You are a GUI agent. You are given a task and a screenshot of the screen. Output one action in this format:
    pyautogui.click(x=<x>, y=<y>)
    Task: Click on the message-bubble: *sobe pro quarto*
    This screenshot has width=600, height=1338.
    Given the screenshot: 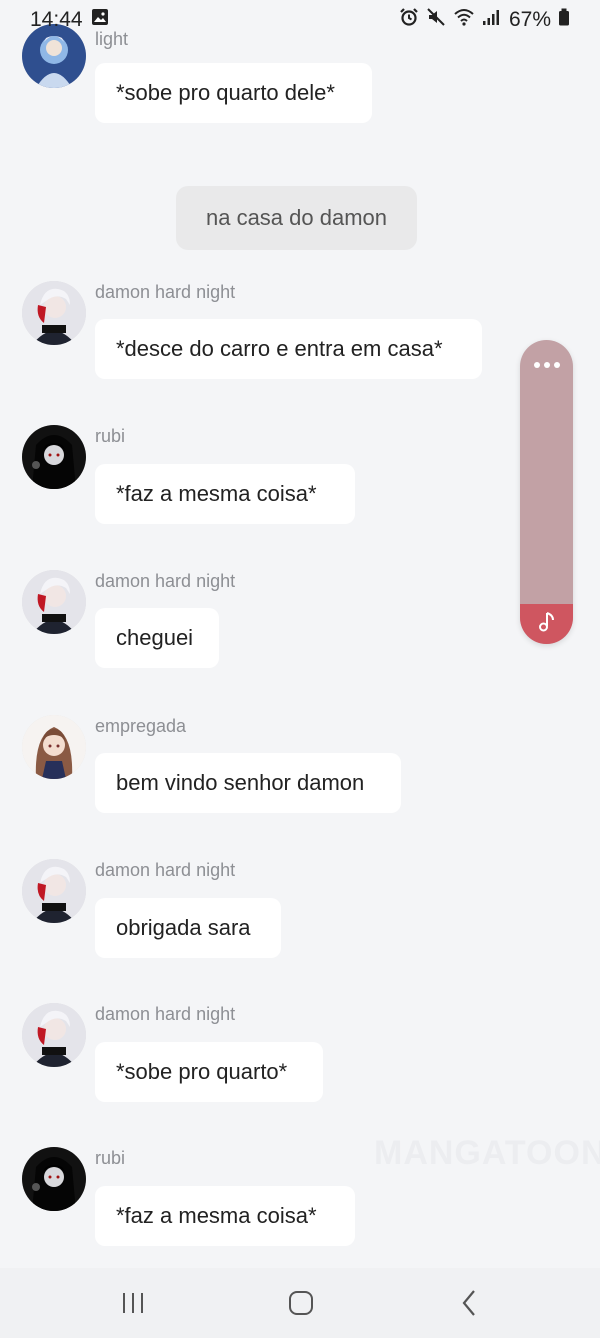 What is the action you would take?
    pyautogui.click(x=209, y=1072)
    